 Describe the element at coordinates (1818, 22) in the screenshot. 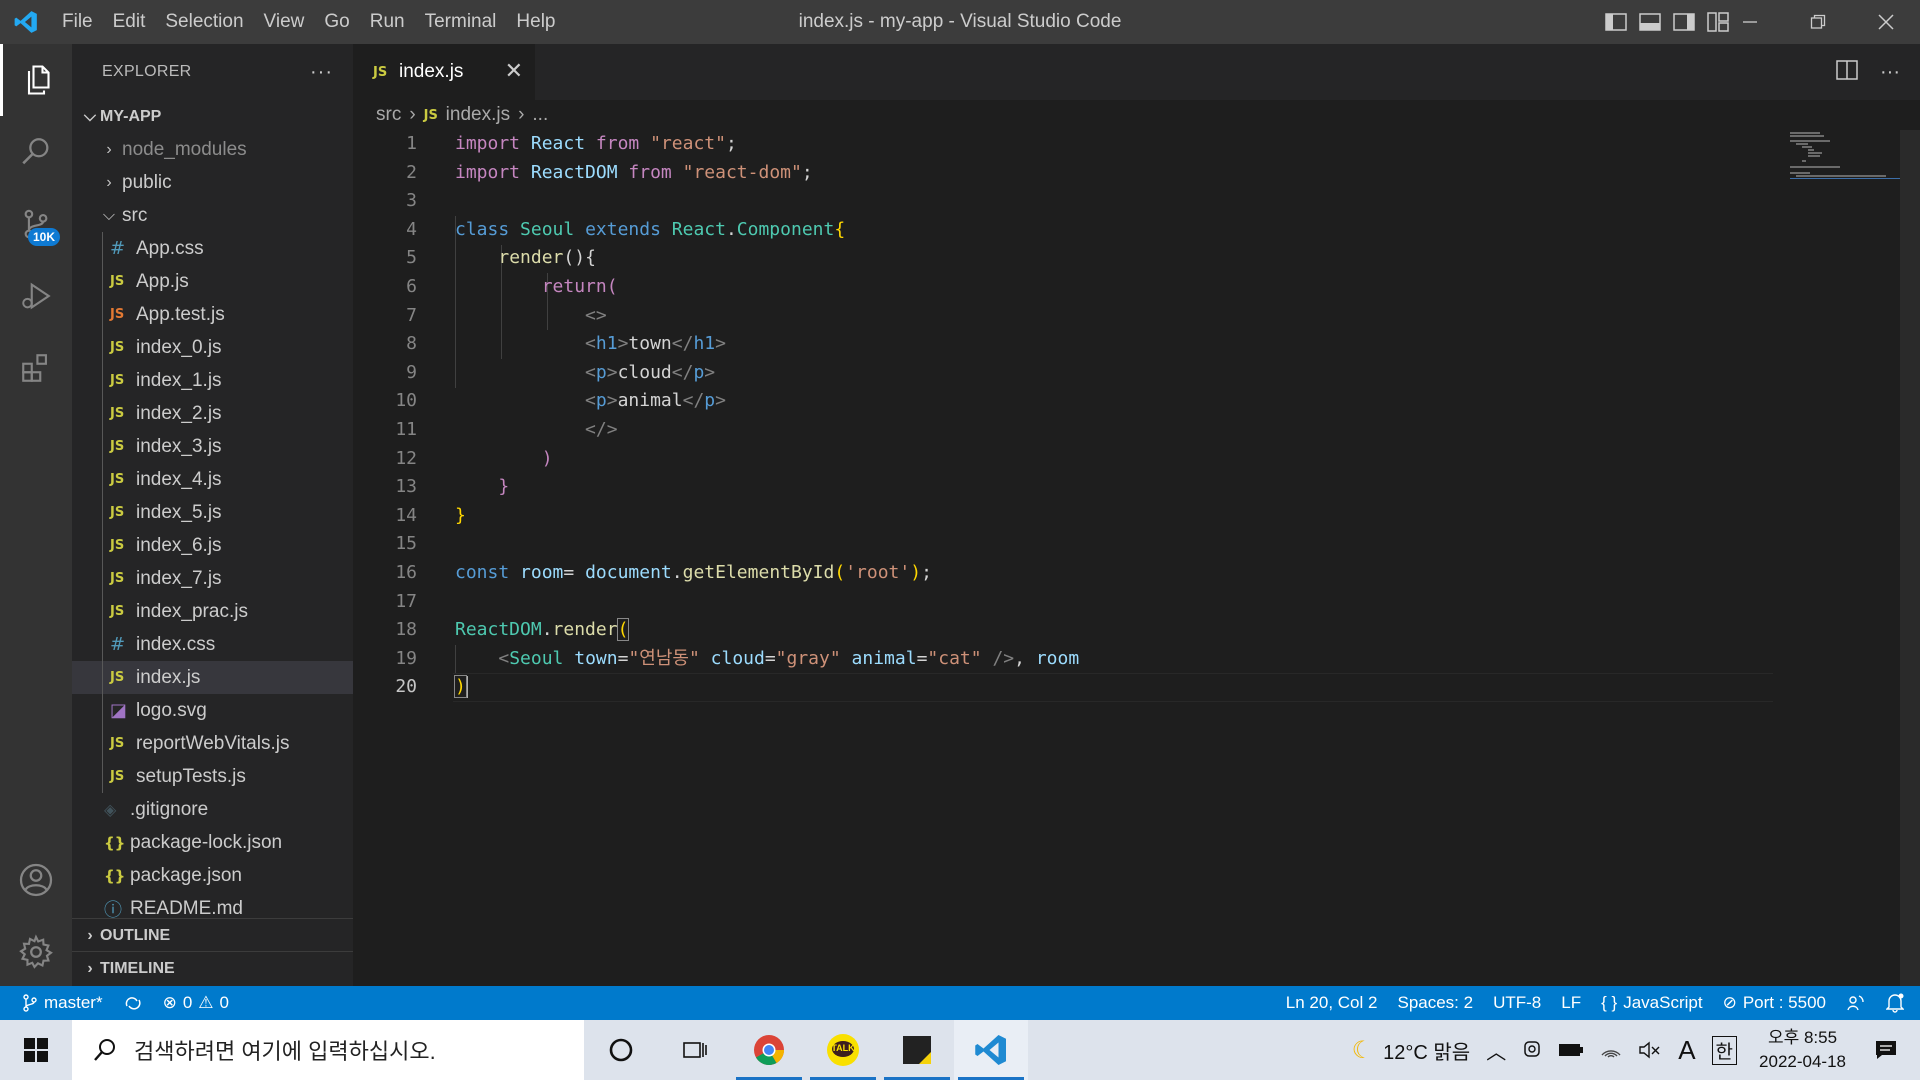

I see `restore-icon` at that location.